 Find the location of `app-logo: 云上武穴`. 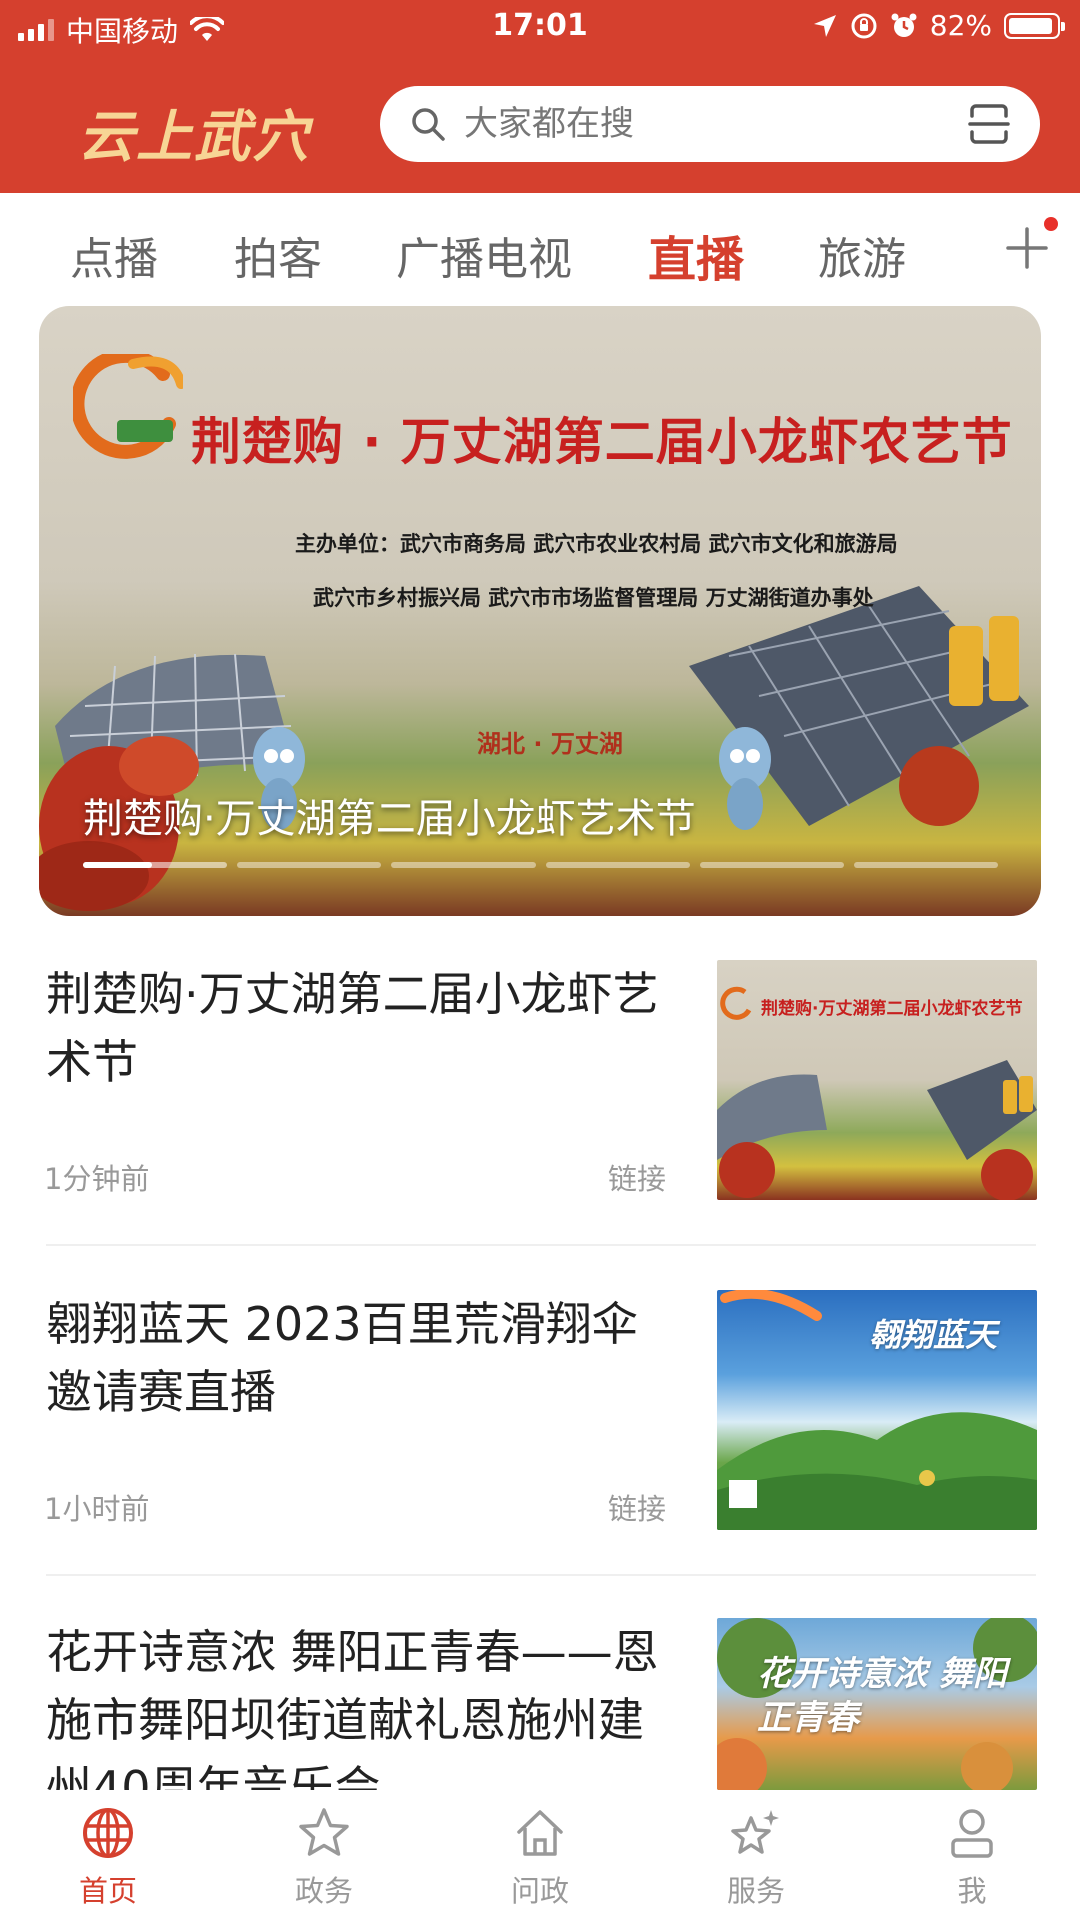

app-logo: 云上武穴 is located at coordinates (194, 132).